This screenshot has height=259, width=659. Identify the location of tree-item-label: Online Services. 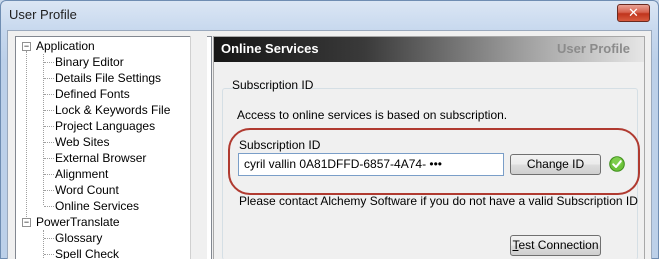
(97, 206).